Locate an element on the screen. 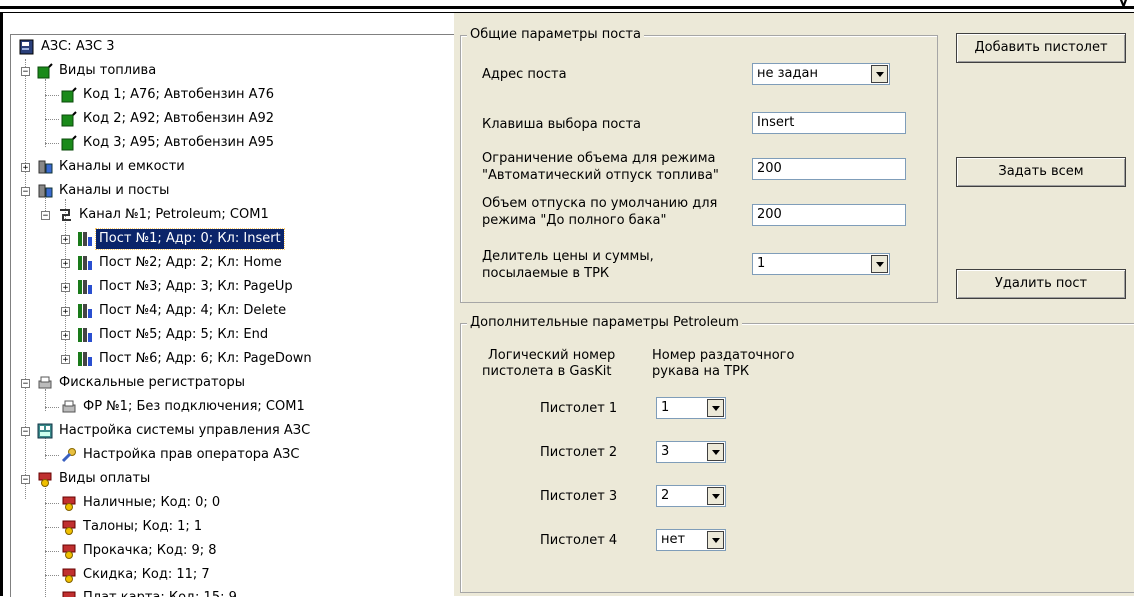  tree-node-operator-rights: Настройка прав оператора АЗС is located at coordinates (181, 455).